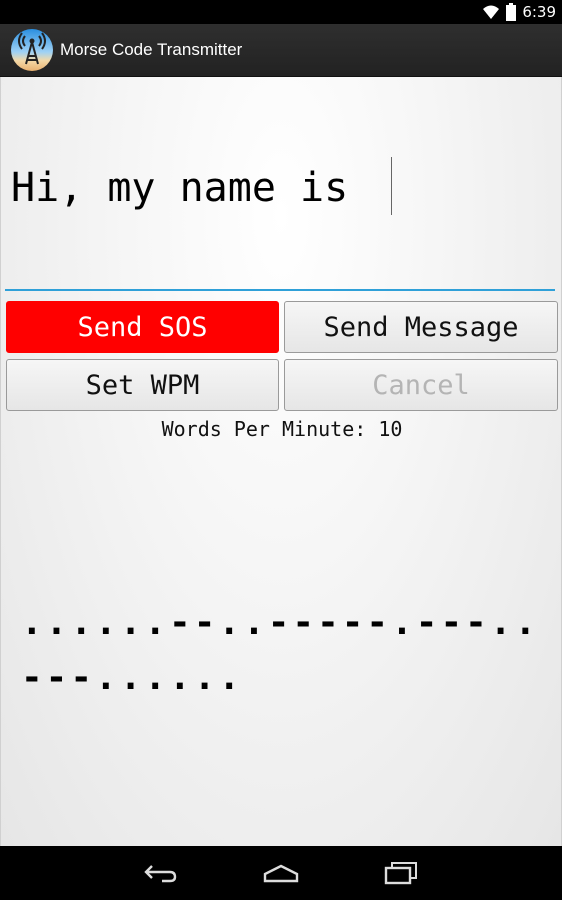 The width and height of the screenshot is (562, 900). I want to click on cancel-button: Cancel, so click(421, 385).